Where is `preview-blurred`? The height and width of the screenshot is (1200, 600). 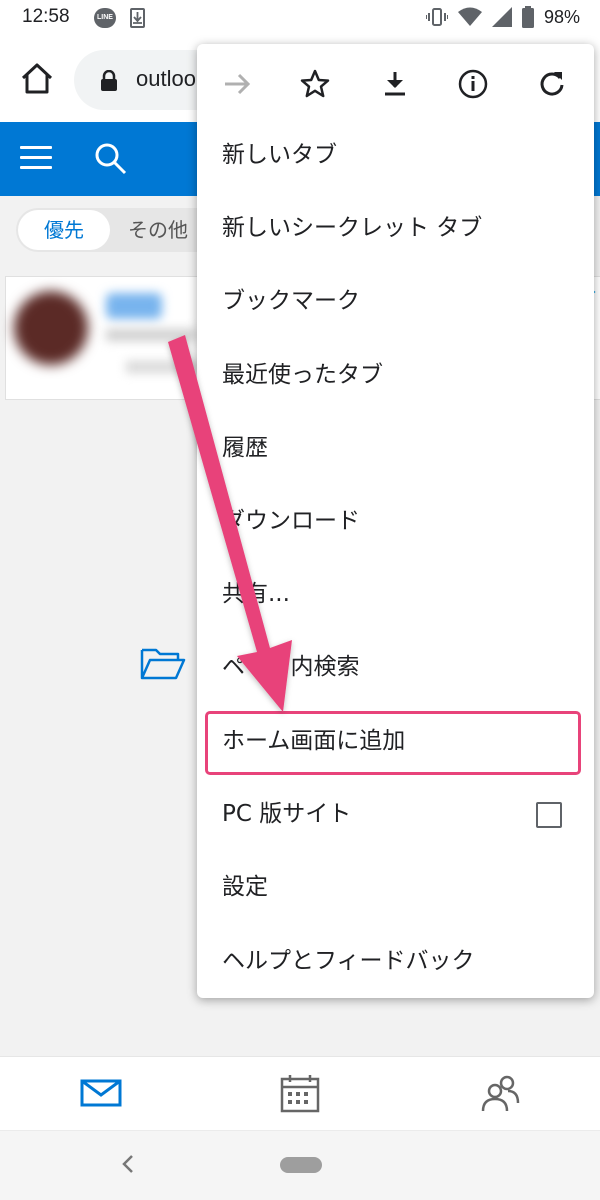 preview-blurred is located at coordinates (166, 367).